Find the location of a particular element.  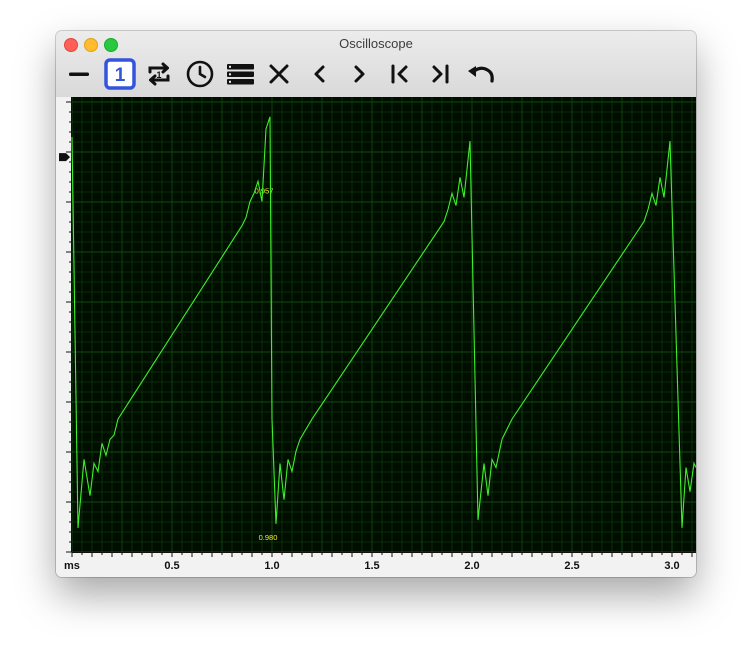

repeat-button: 1 is located at coordinates (159, 74).